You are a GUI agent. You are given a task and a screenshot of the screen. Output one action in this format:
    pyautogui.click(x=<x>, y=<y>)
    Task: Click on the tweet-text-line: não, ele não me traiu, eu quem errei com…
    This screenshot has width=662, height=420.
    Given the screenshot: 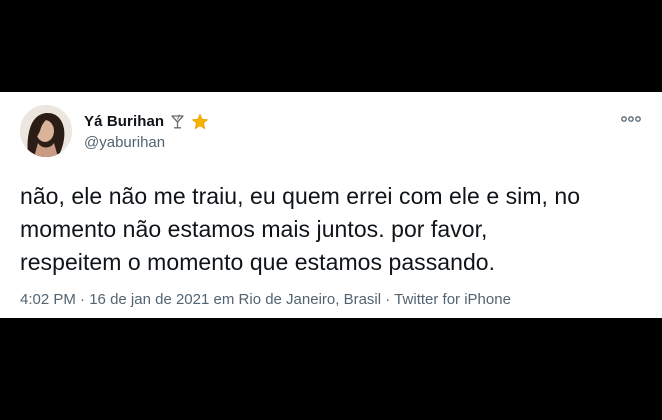 What is the action you would take?
    pyautogui.click(x=300, y=196)
    